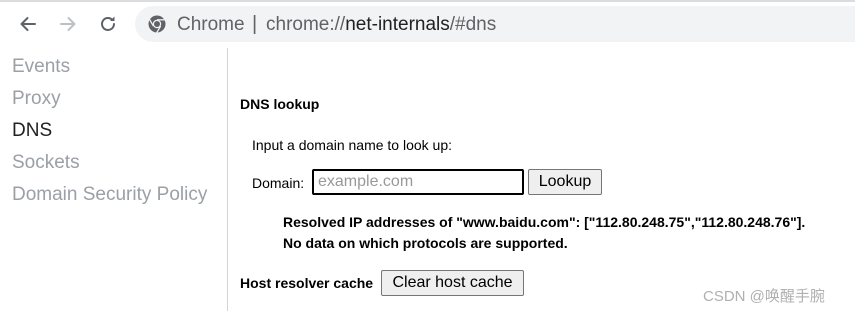  What do you see at coordinates (307, 283) in the screenshot?
I see `host-resolver-cache-label: Host resolver cache` at bounding box center [307, 283].